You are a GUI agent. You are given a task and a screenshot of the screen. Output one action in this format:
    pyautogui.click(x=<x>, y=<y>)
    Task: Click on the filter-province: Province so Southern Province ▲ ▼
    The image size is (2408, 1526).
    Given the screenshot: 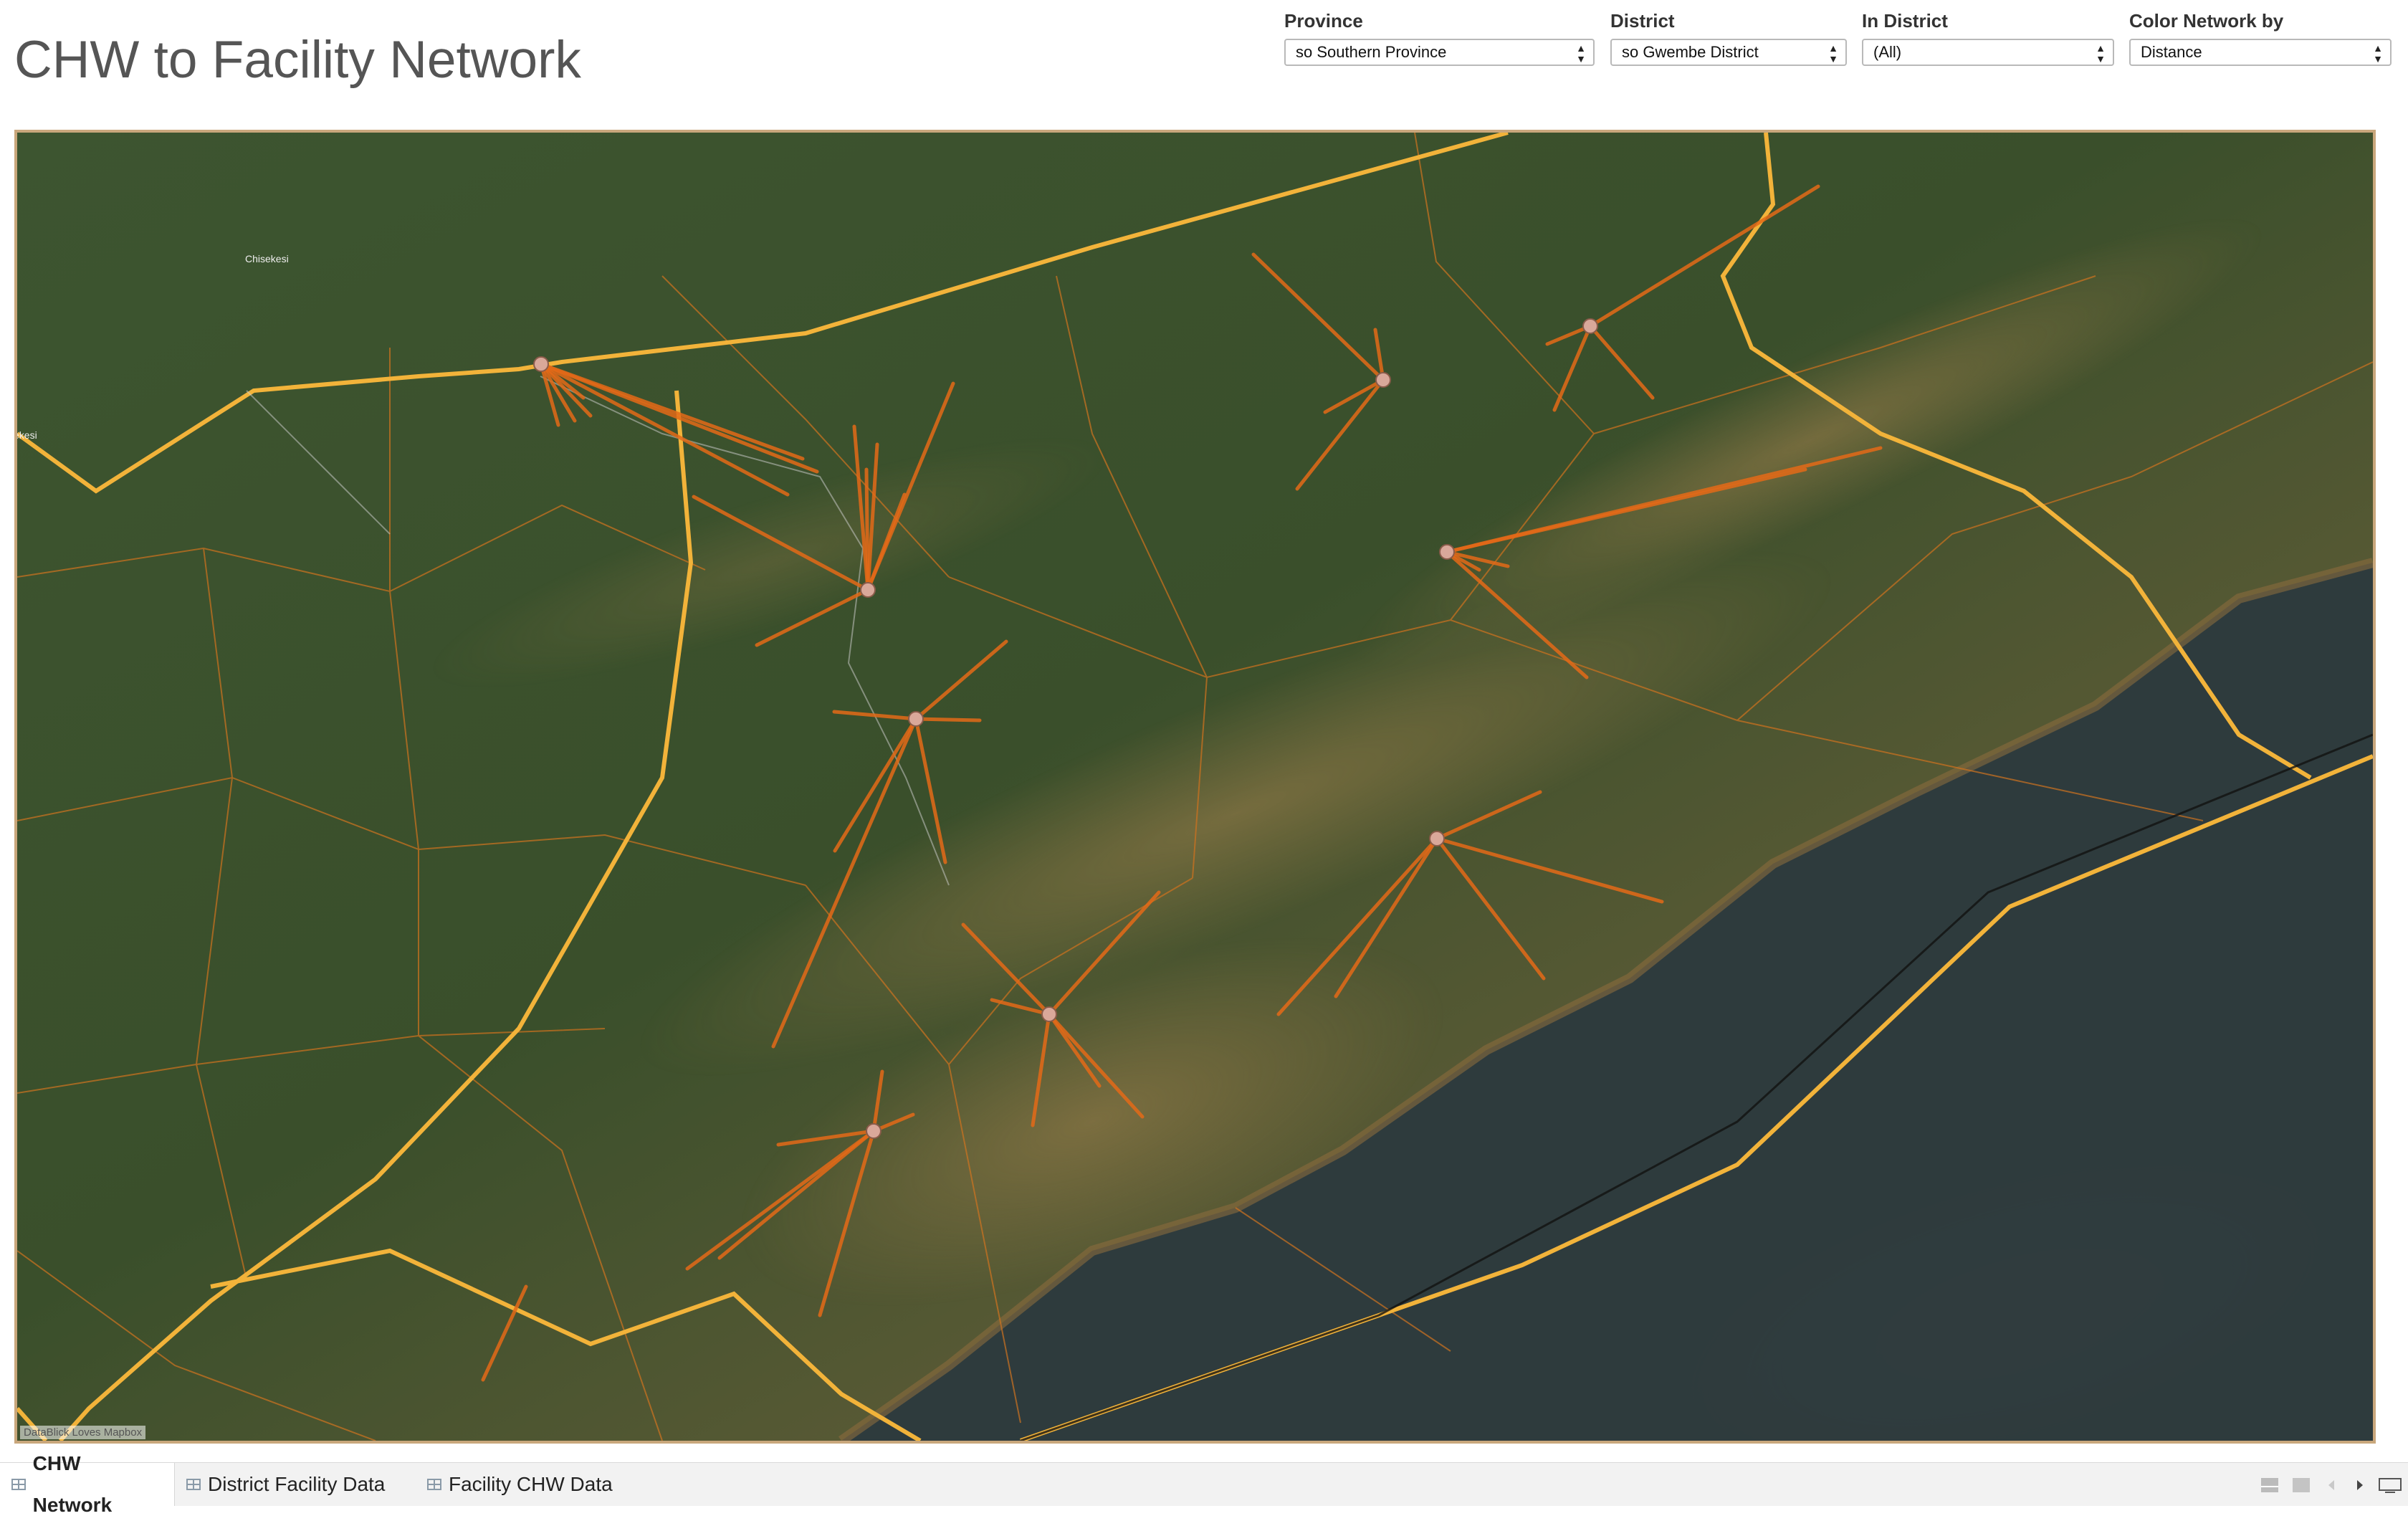 What is the action you would take?
    pyautogui.click(x=1439, y=37)
    